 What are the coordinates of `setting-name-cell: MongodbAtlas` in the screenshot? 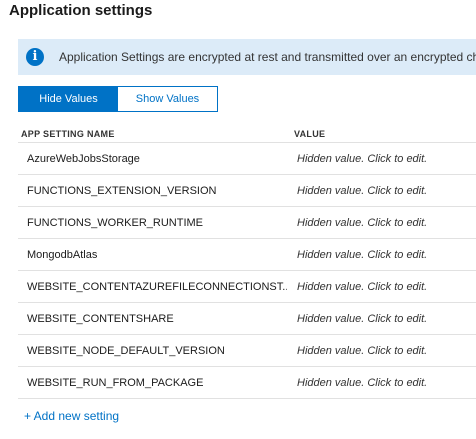 It's located at (62, 255).